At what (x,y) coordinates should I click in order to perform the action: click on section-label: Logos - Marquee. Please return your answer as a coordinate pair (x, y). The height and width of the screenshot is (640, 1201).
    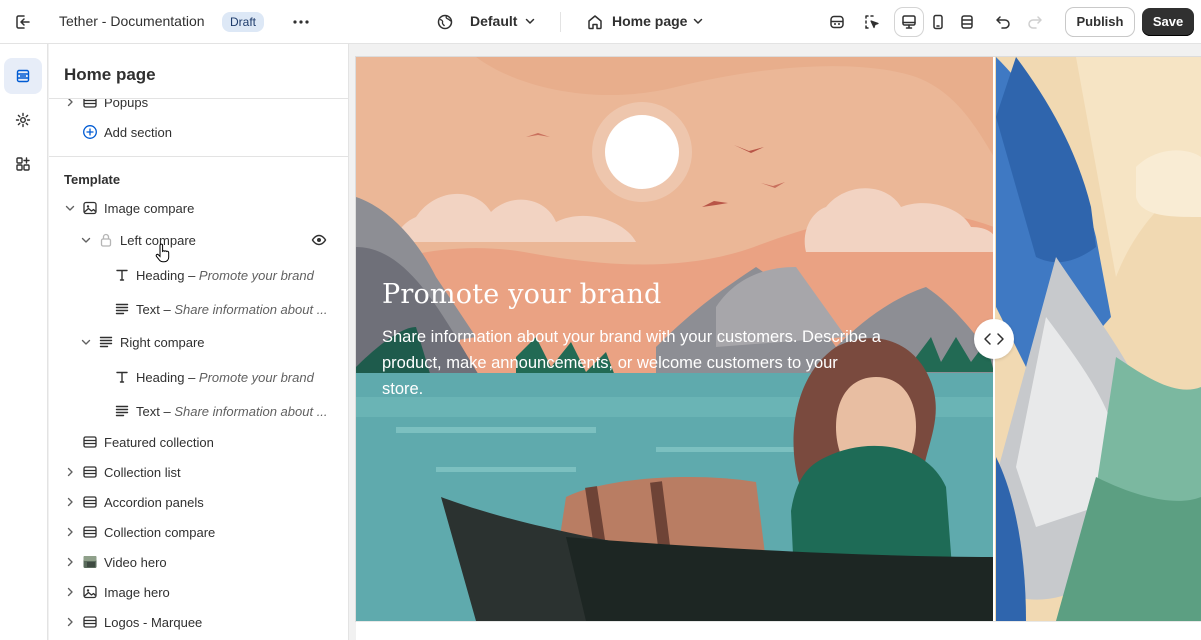
    Looking at the image, I should click on (153, 622).